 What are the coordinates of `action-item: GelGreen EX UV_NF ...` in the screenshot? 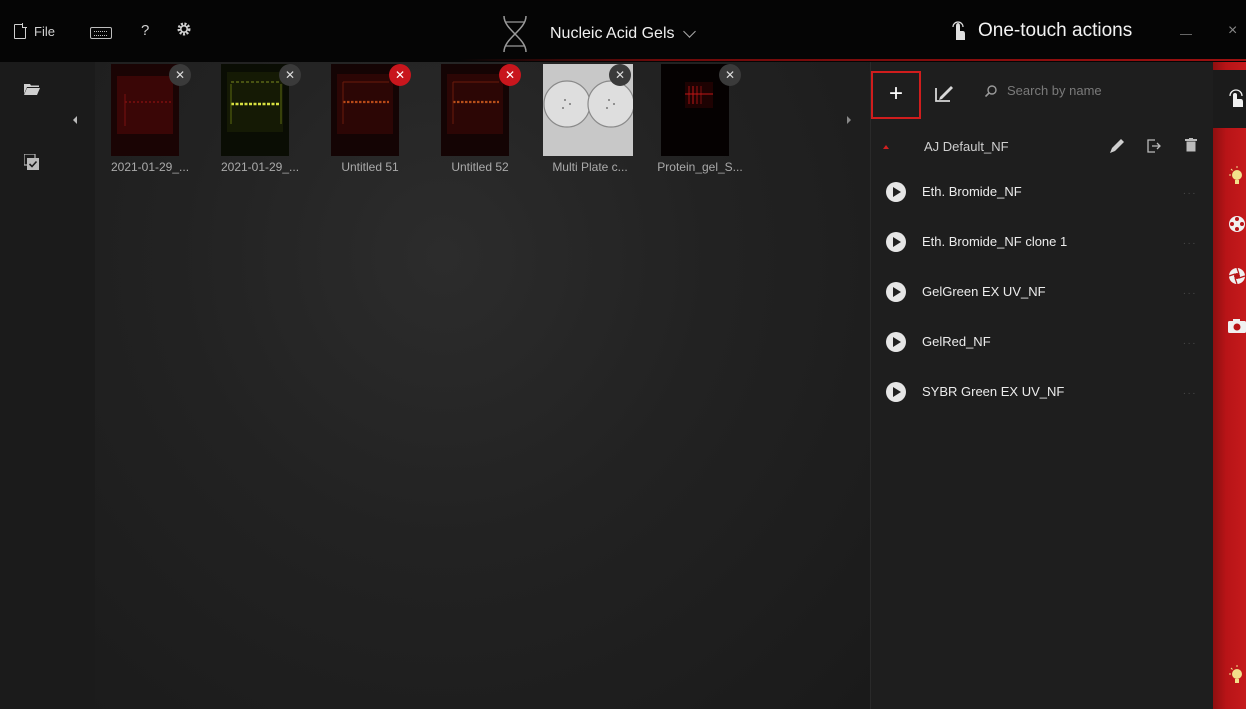 It's located at (1042, 293).